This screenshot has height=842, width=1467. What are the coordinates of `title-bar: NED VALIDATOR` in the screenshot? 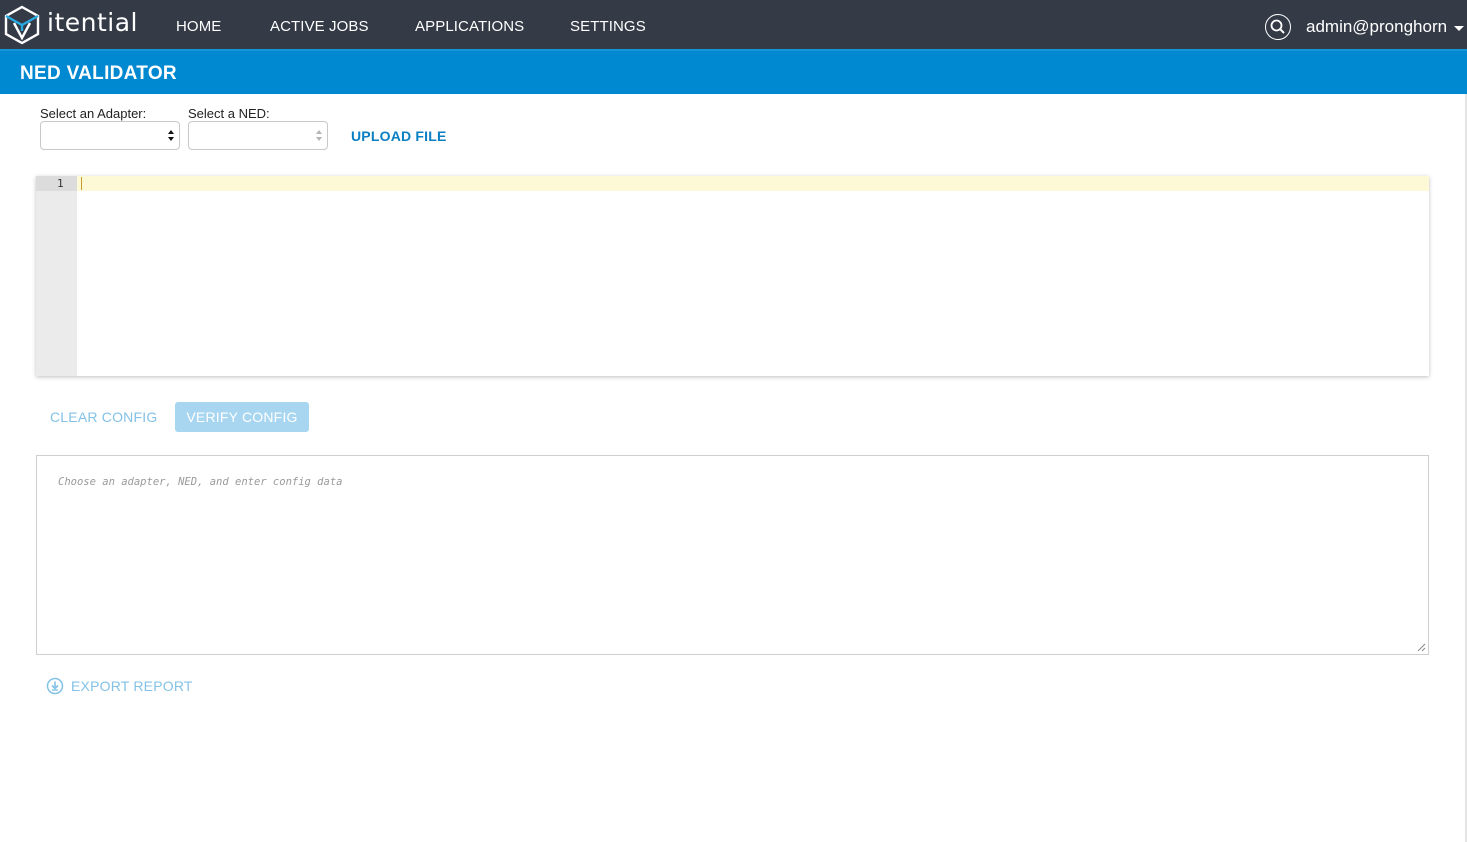 It's located at (733, 71).